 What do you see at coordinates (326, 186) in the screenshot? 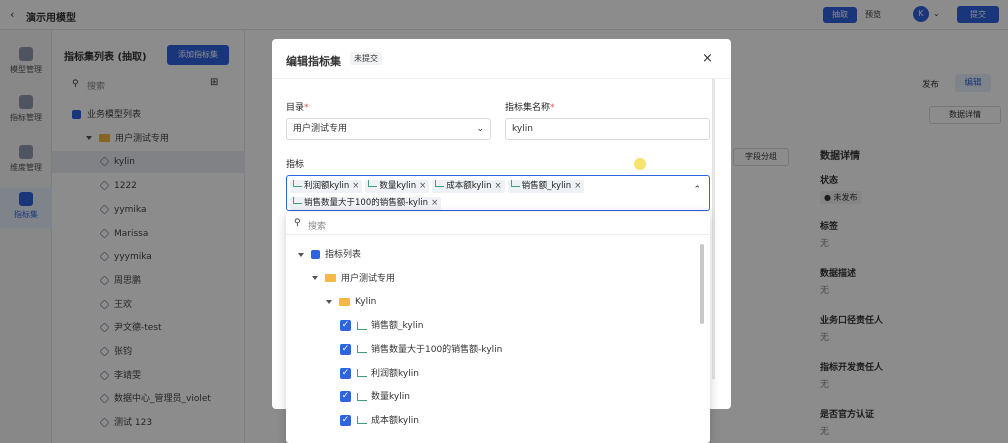
I see `metric-chip: 利润额kylin ×` at bounding box center [326, 186].